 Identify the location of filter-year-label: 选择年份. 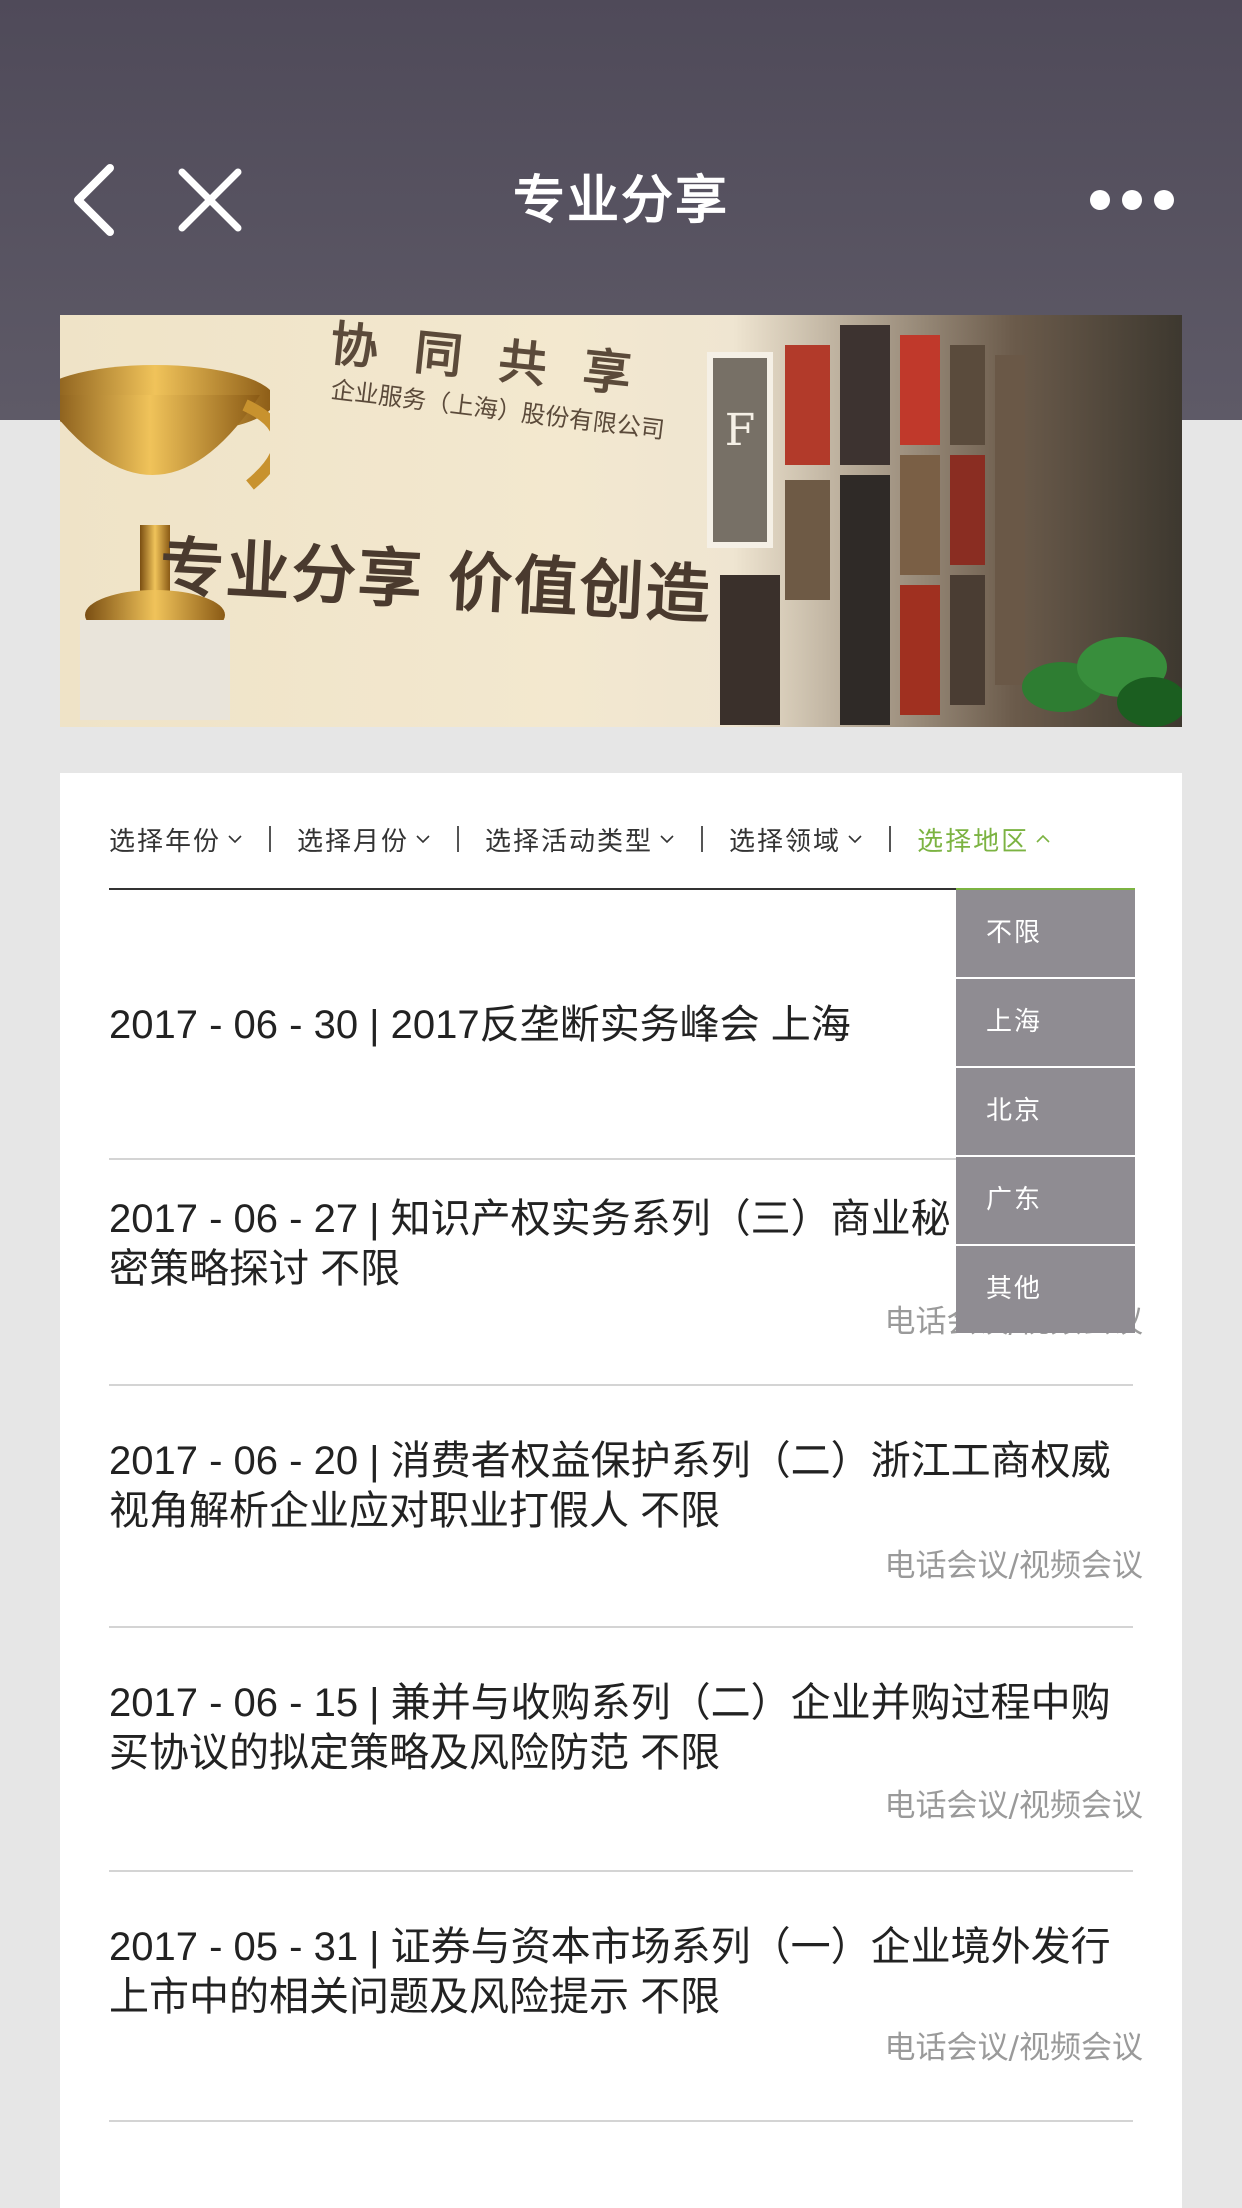
(165, 841).